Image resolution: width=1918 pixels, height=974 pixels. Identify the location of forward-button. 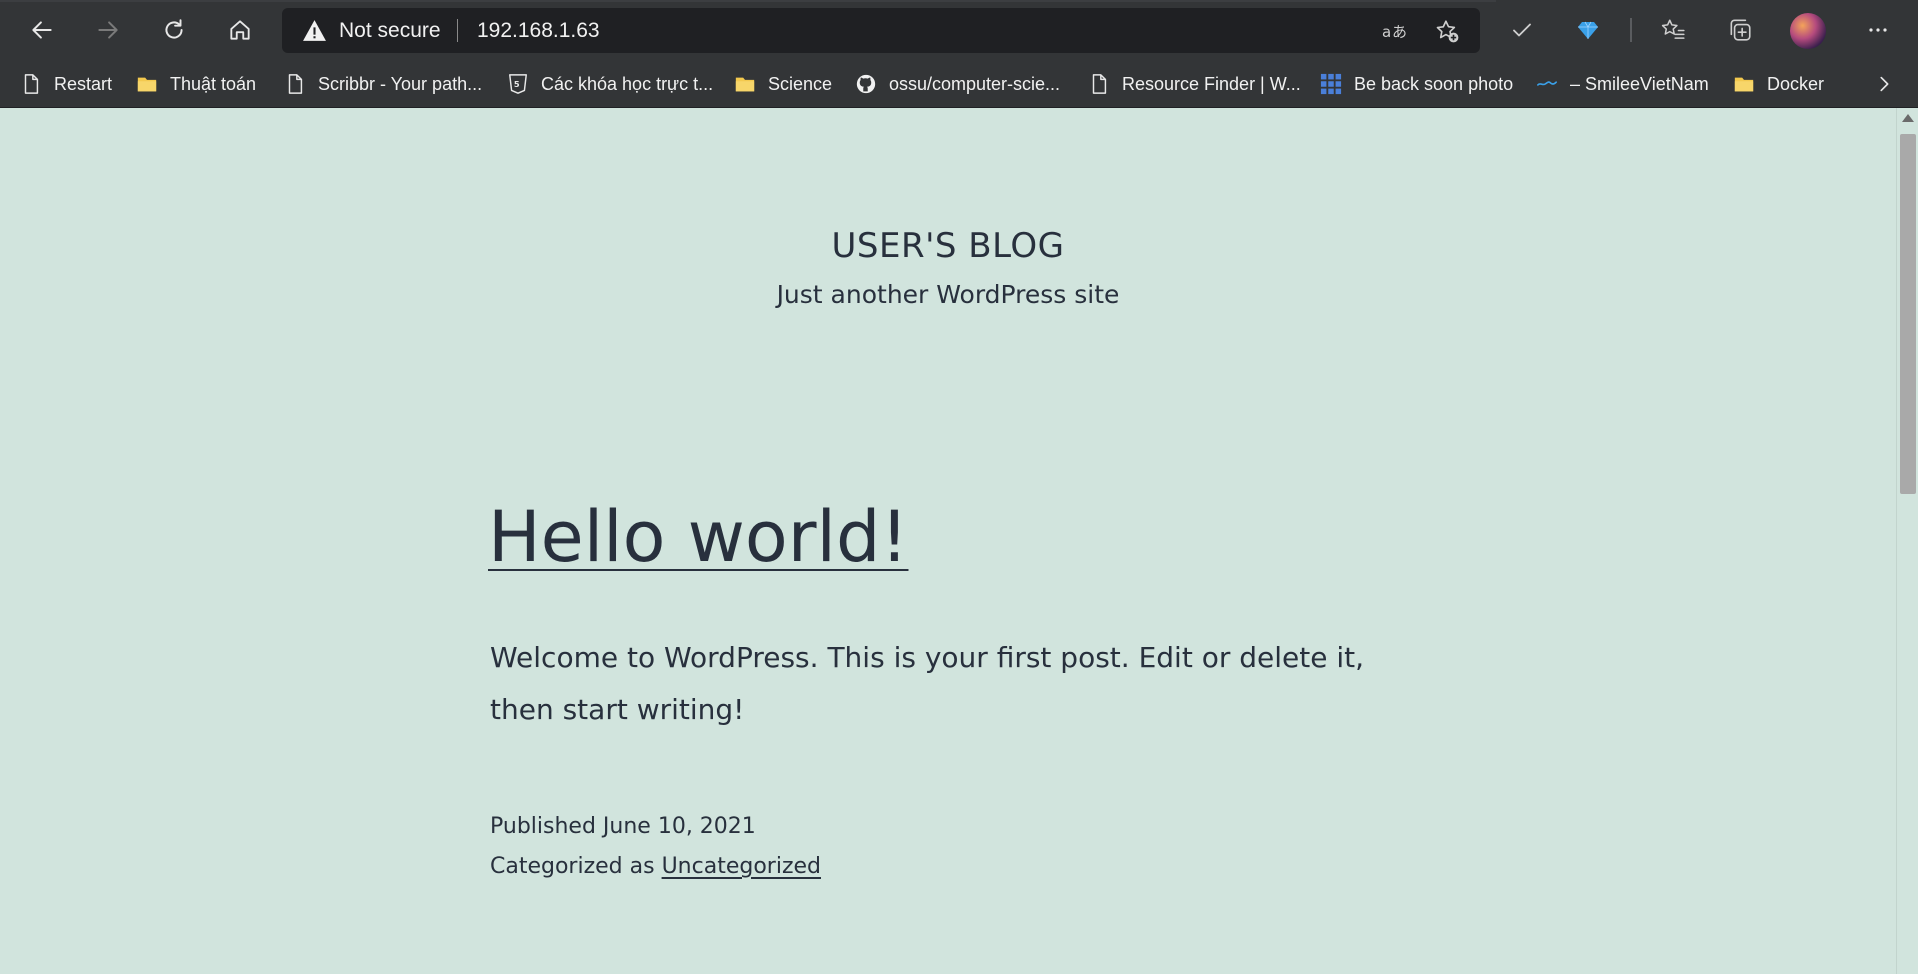
(108, 30).